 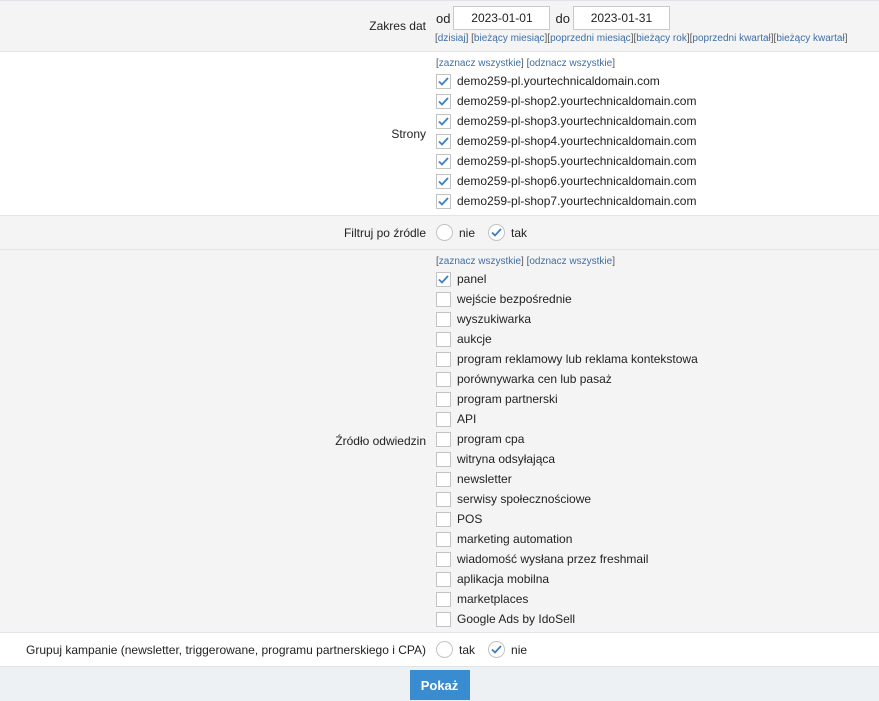 What do you see at coordinates (519, 649) in the screenshot?
I see `group-campaigns-option-label: nie` at bounding box center [519, 649].